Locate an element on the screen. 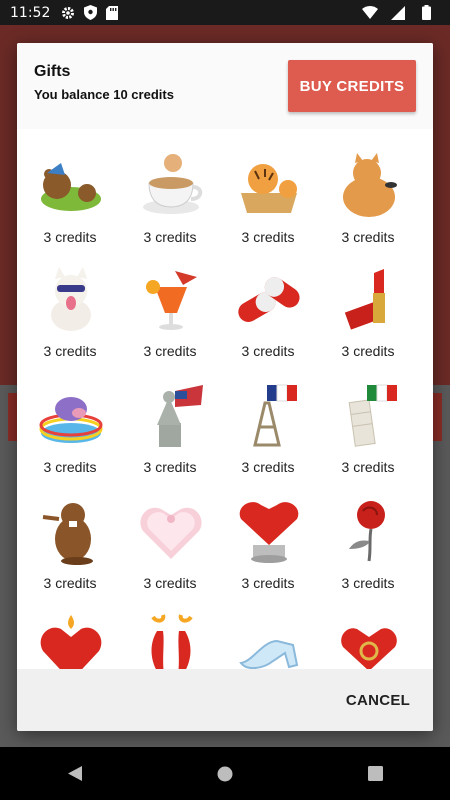  gift-item-coffee-cup: 3 credits is located at coordinates (170, 207).